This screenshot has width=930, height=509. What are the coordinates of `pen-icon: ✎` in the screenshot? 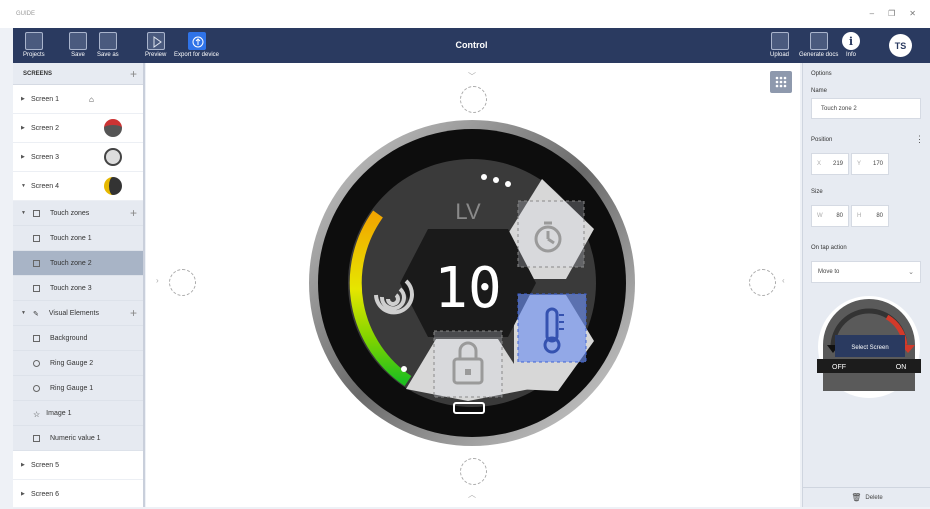 It's located at (36, 314).